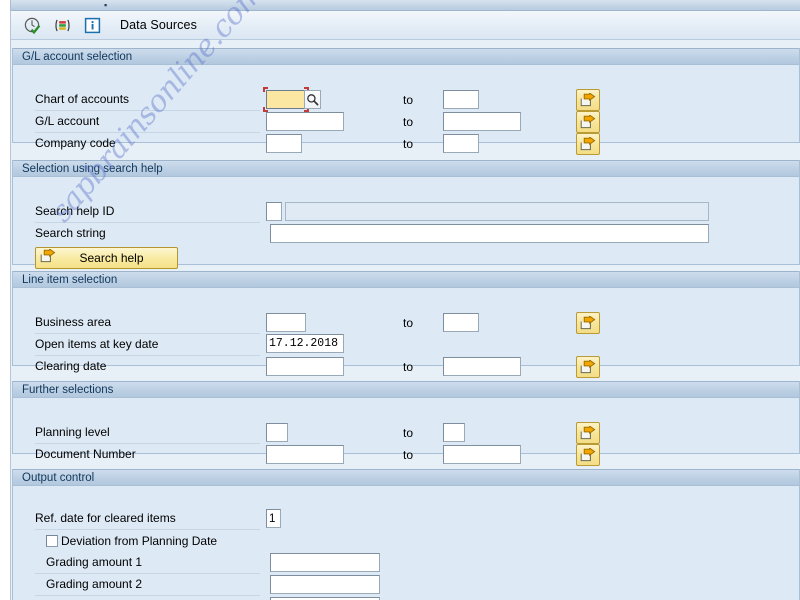  Describe the element at coordinates (312, 99) in the screenshot. I see `search-help-f4-icon` at that location.